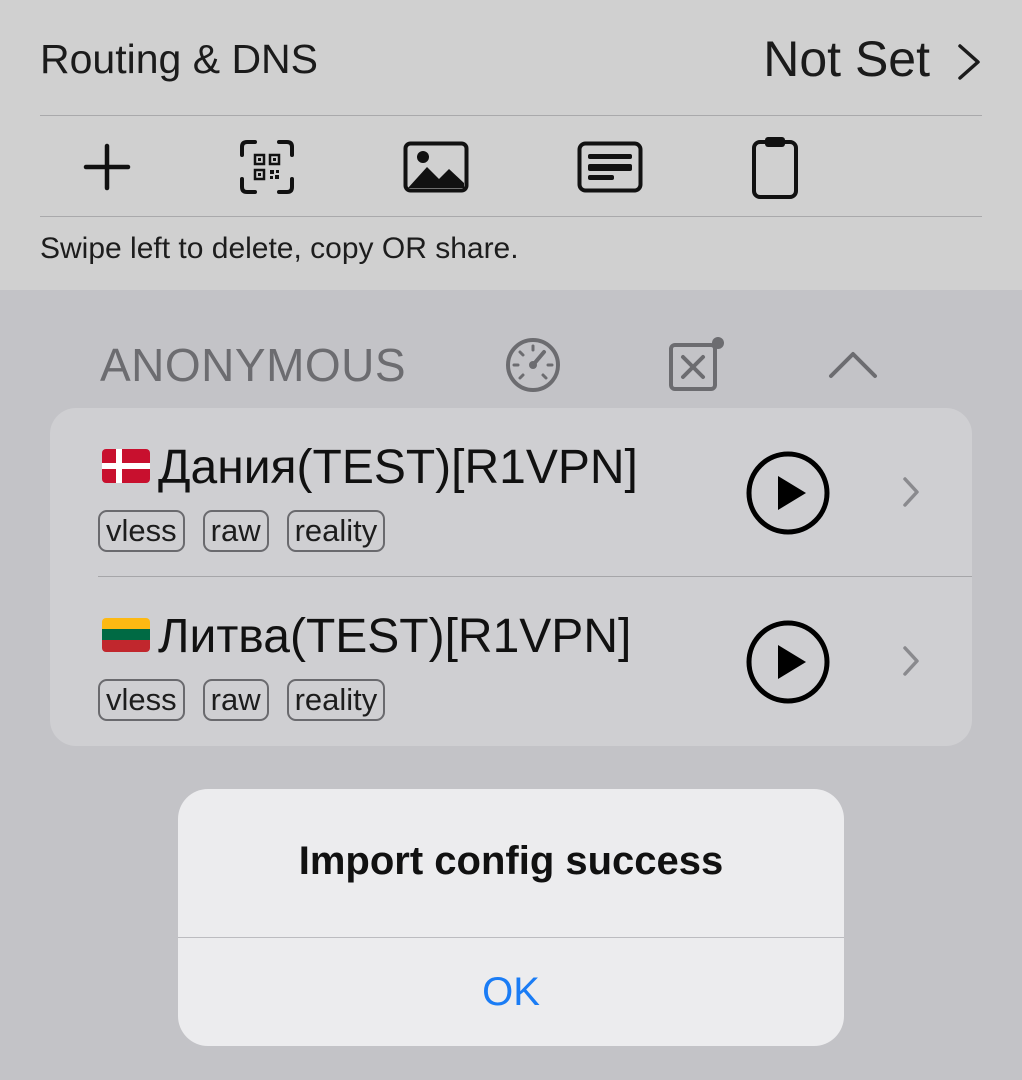 The image size is (1022, 1080). Describe the element at coordinates (398, 467) in the screenshot. I see `server-name-text: Дания(TEST)[R1VPN]` at that location.